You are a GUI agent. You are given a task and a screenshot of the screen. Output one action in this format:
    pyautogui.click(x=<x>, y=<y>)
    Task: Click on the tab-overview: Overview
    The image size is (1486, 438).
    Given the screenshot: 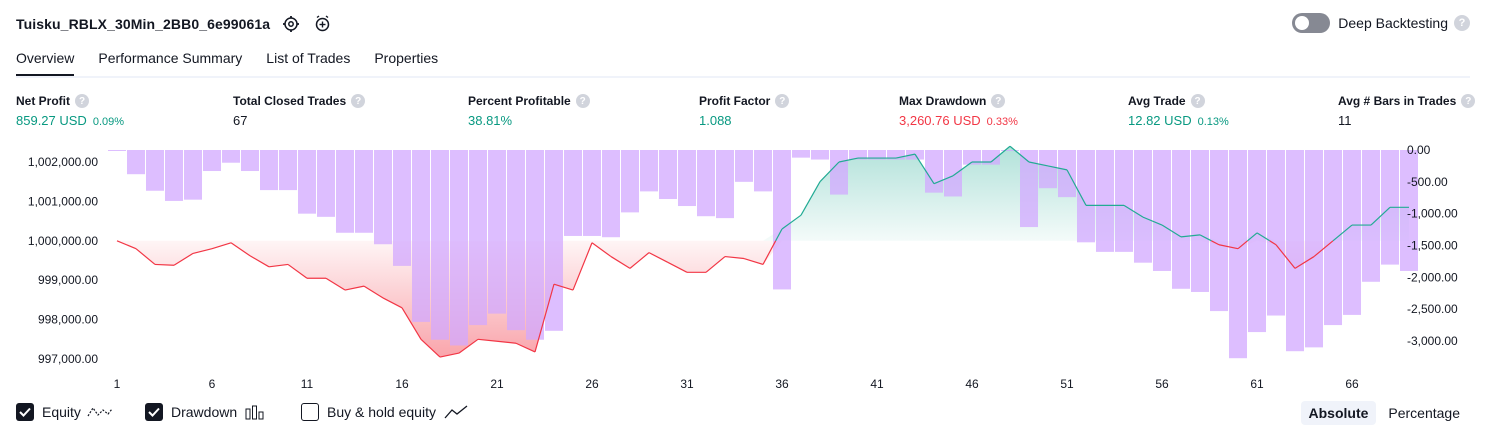 What is the action you would take?
    pyautogui.click(x=45, y=62)
    